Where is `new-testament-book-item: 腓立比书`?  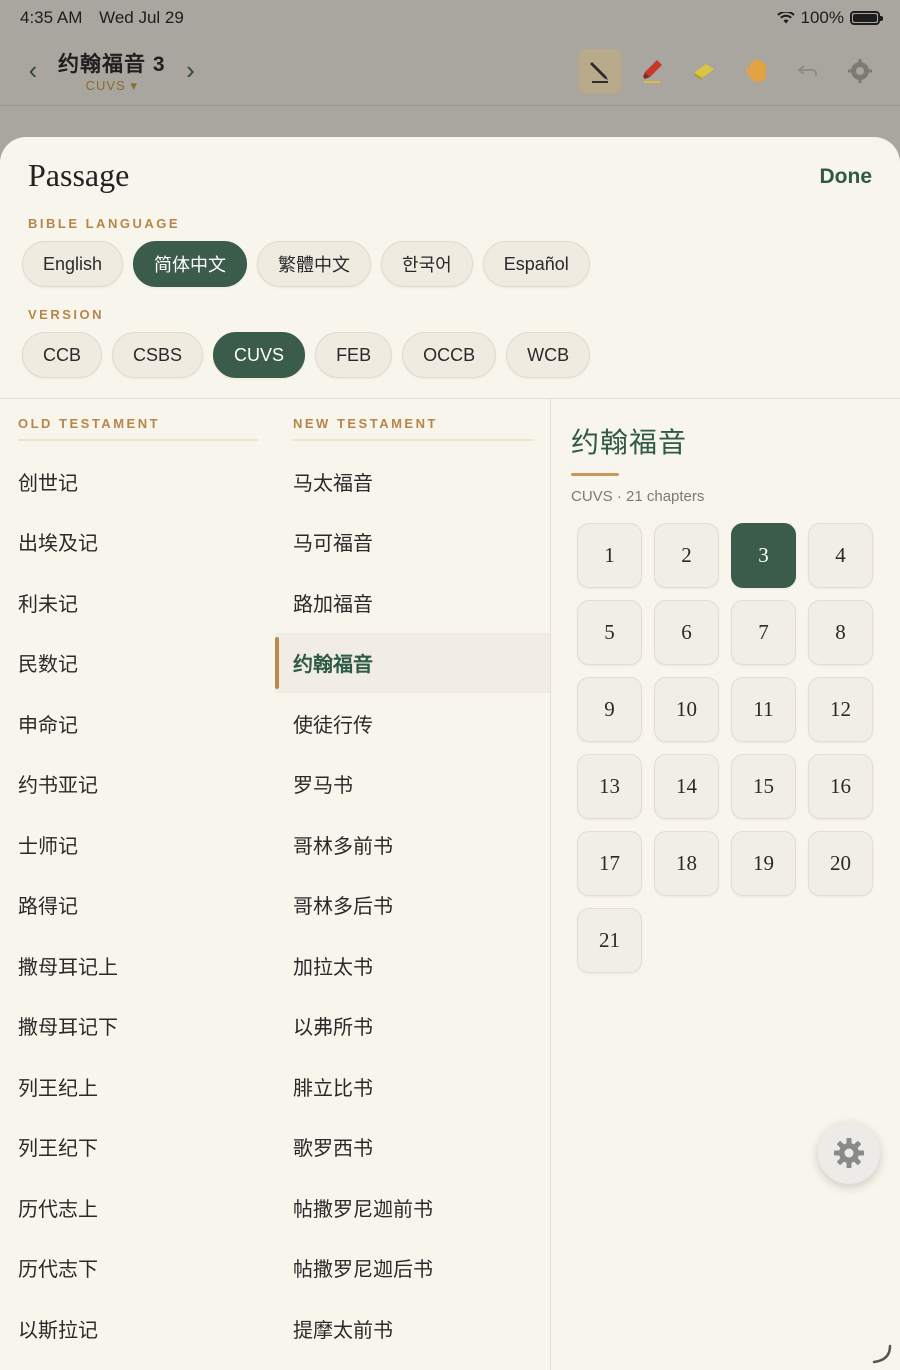 new-testament-book-item: 腓立比书 is located at coordinates (412, 1086).